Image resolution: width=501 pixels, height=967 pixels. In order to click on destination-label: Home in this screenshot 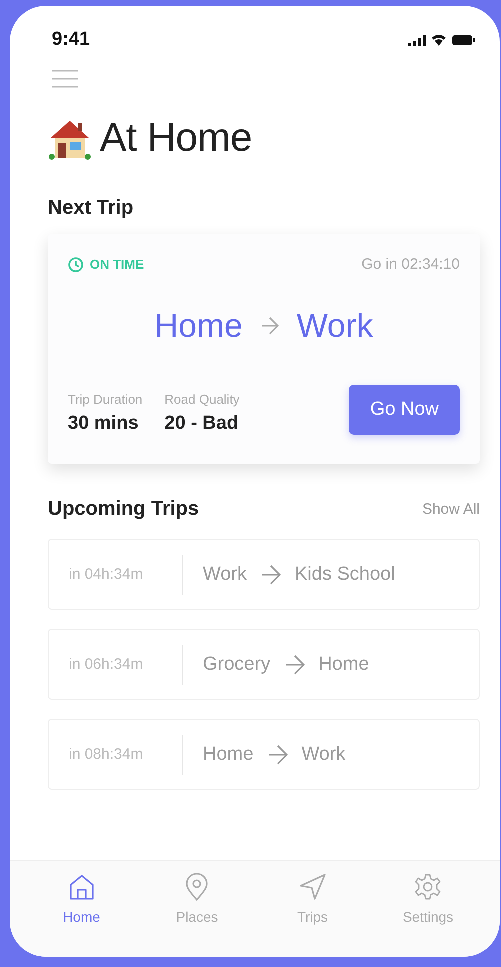, I will do `click(344, 665)`.